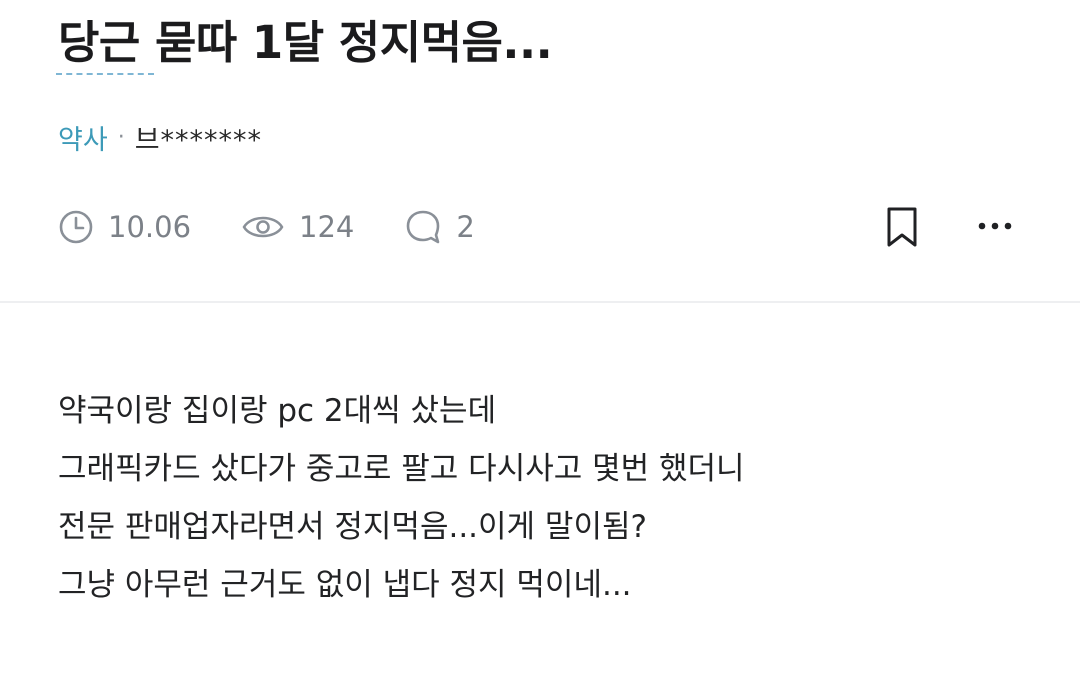 This screenshot has width=1080, height=680. Describe the element at coordinates (83, 137) in the screenshot. I see `board-link: 약사` at that location.